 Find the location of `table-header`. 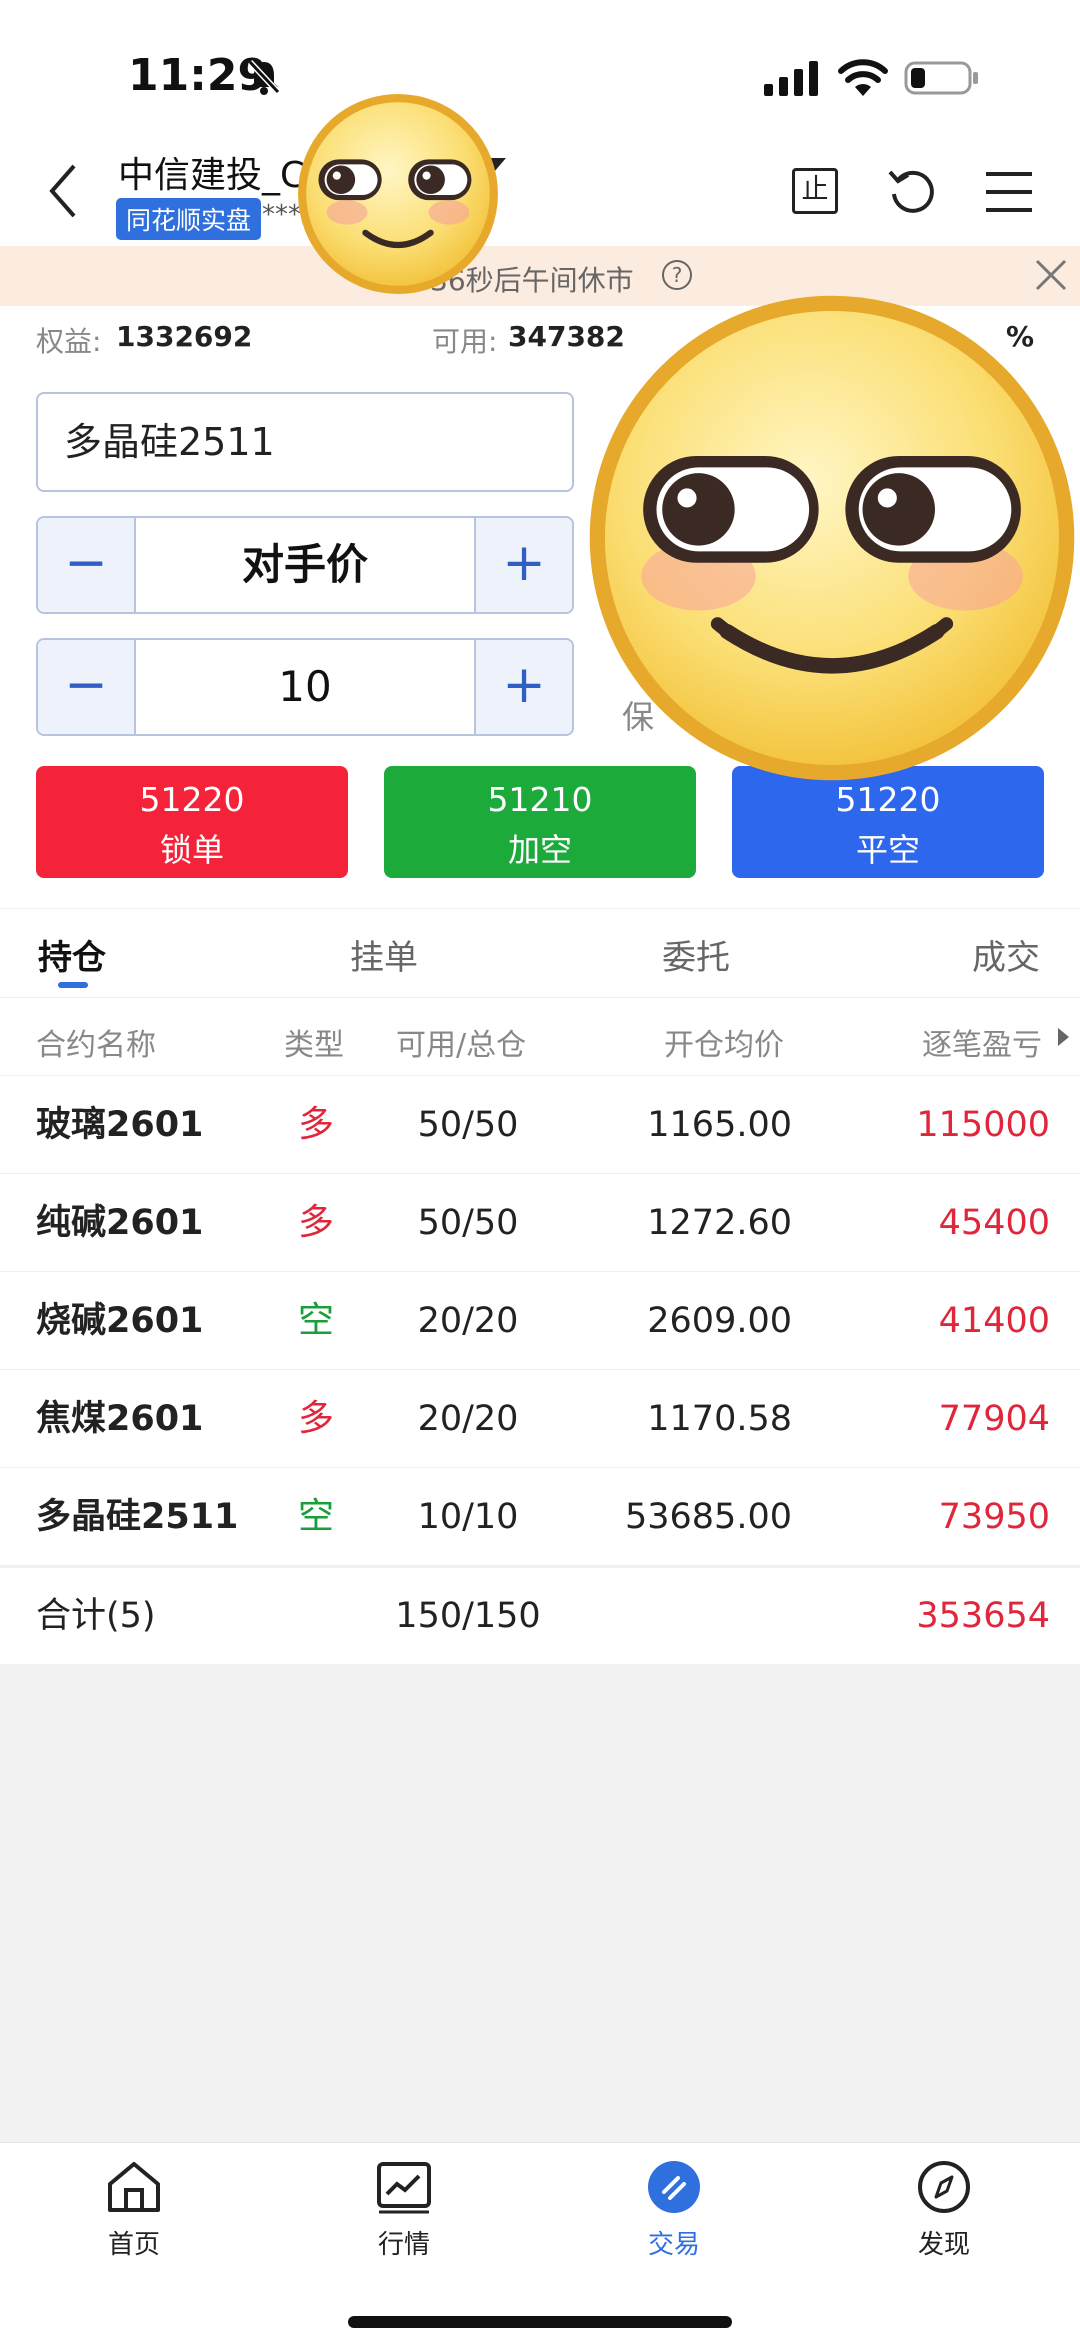

table-header is located at coordinates (540, 1037).